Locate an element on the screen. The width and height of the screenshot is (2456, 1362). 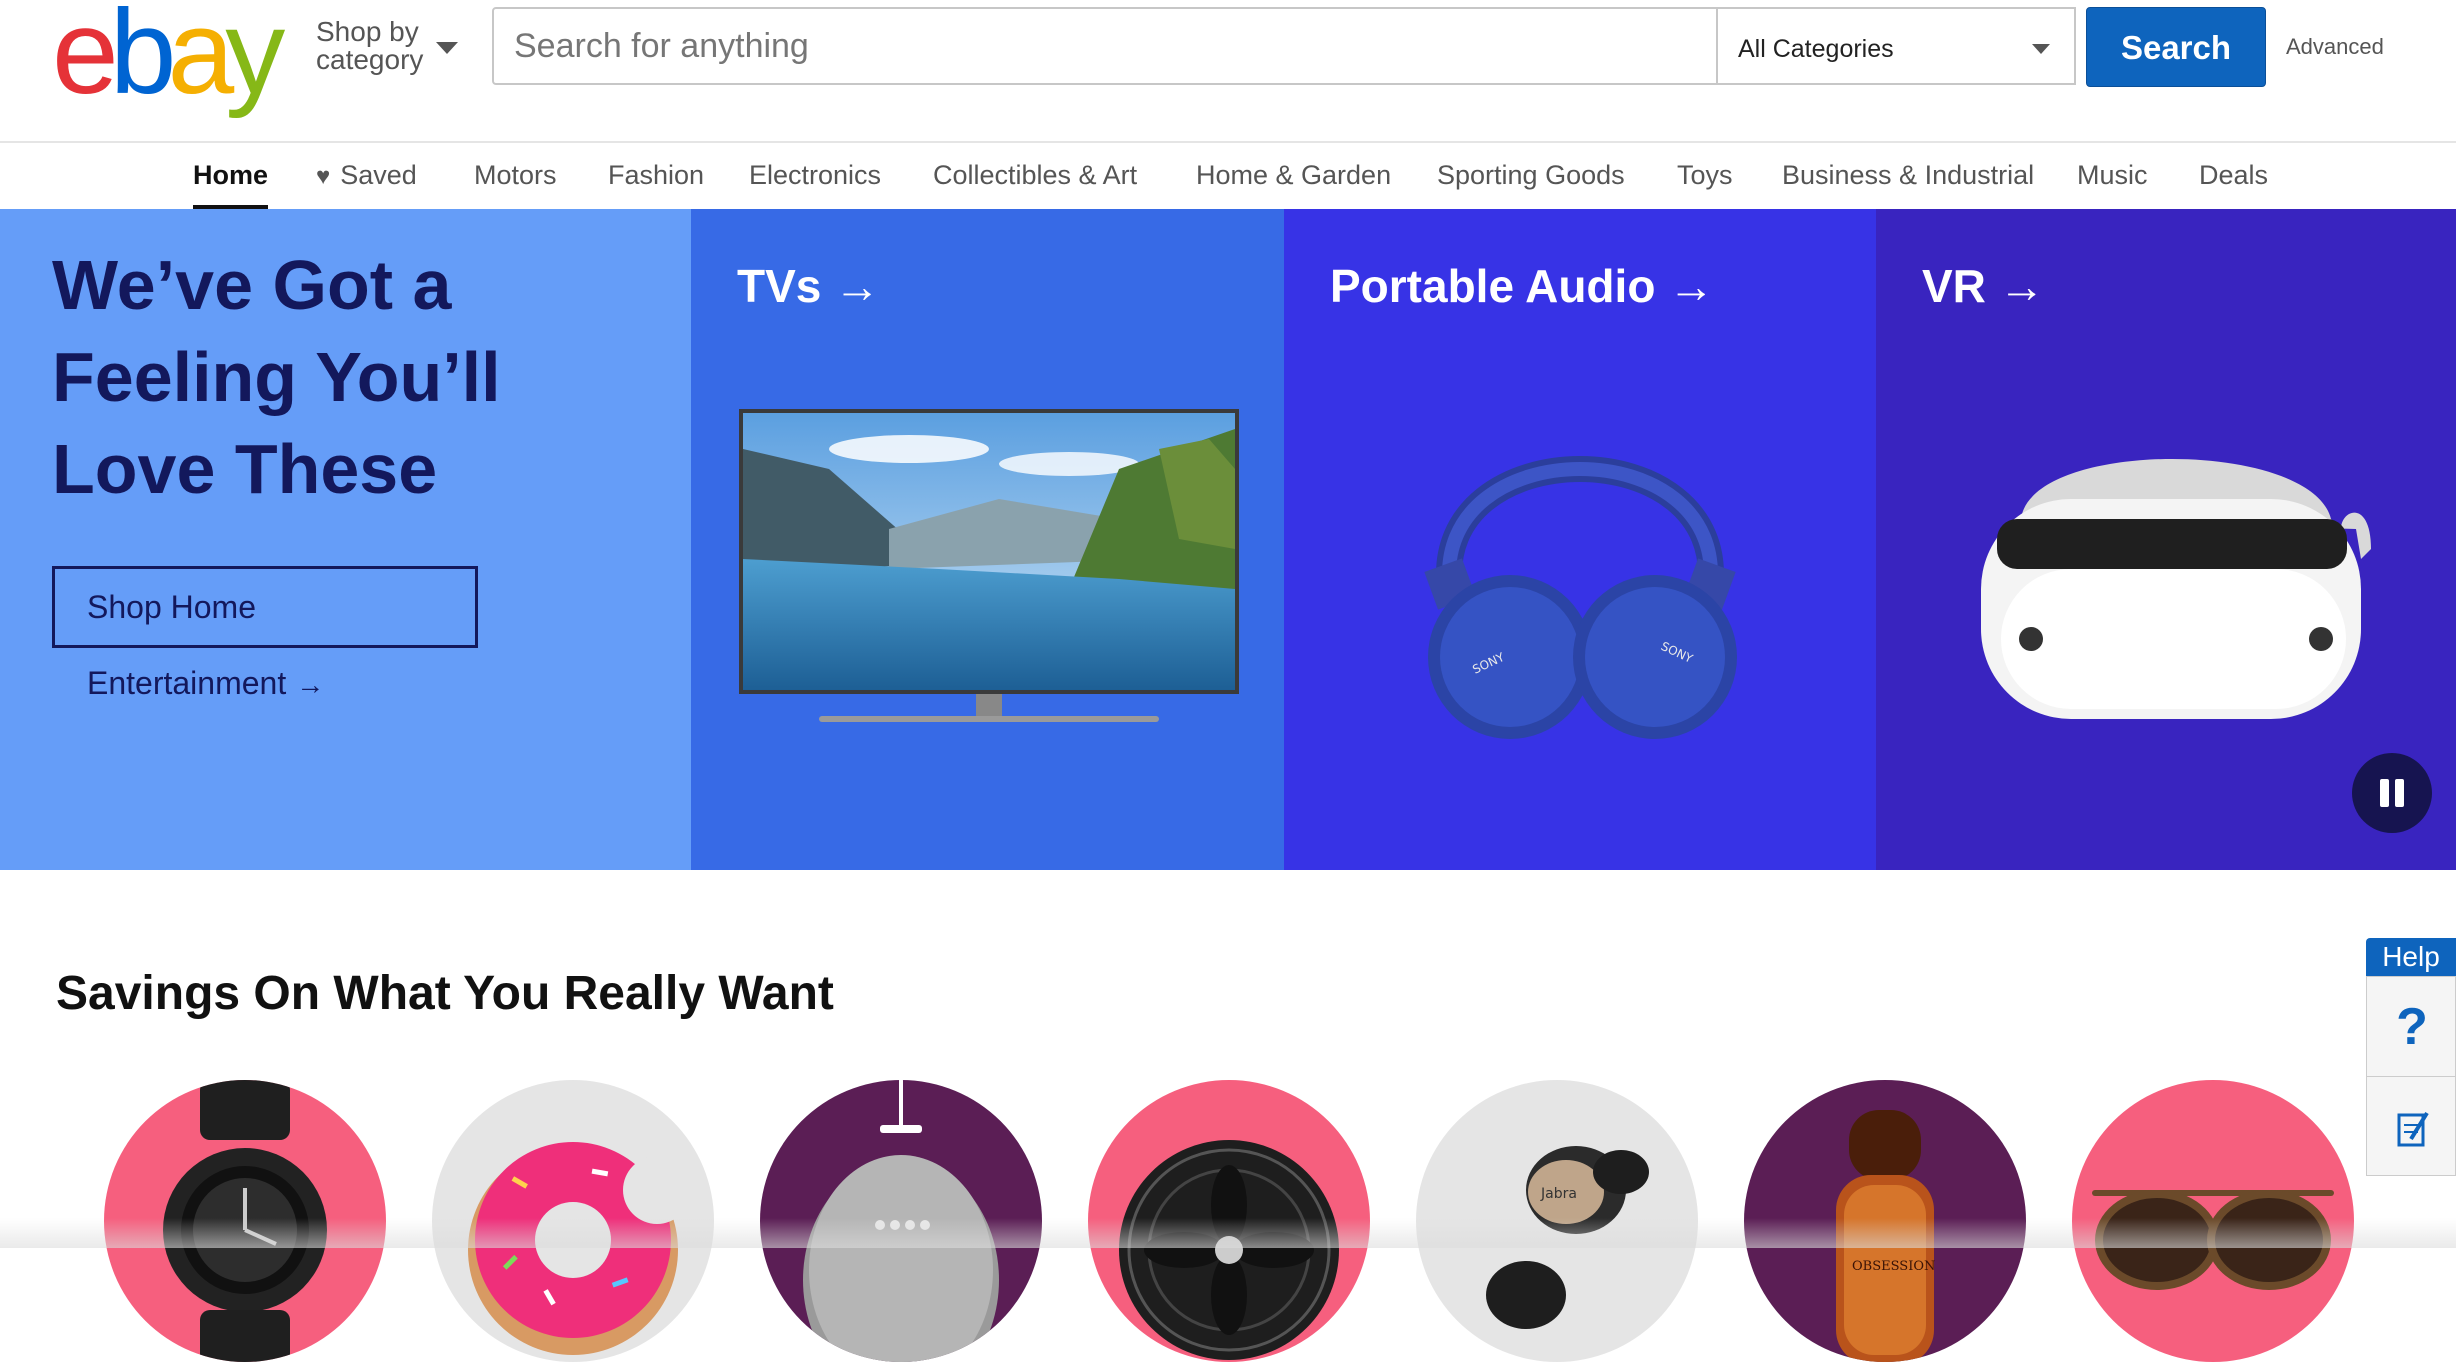
hero-panel-title-vr: VR → is located at coordinates (1983, 286).